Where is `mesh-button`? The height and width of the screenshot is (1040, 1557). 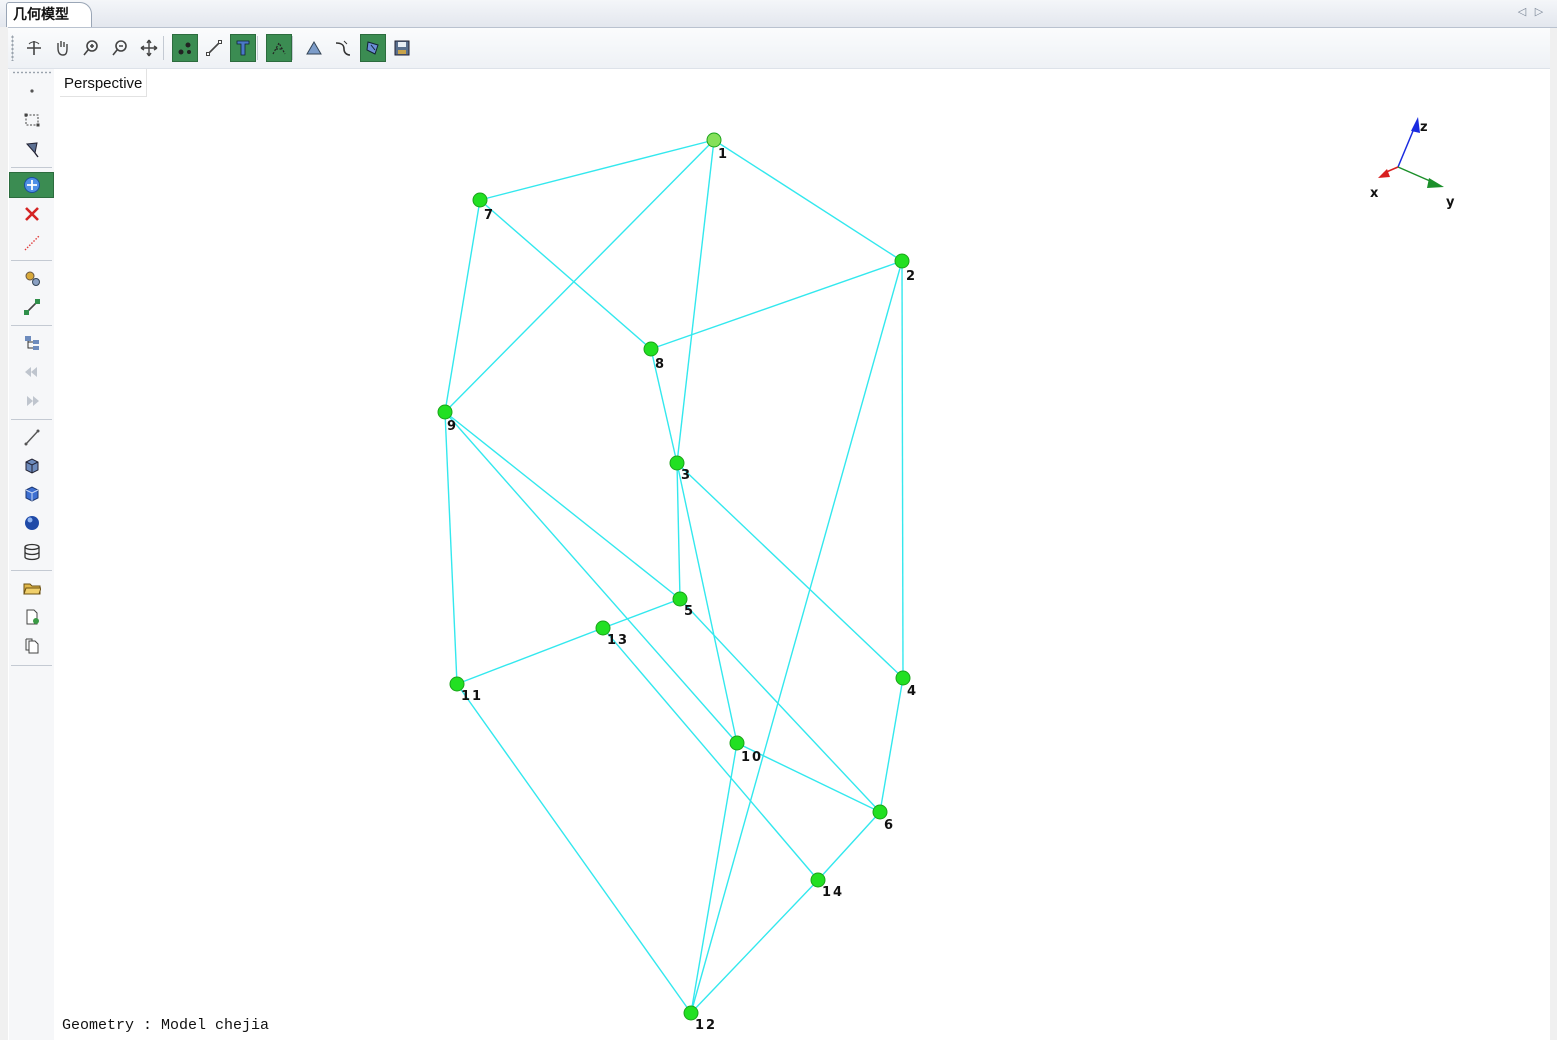 mesh-button is located at coordinates (31, 466).